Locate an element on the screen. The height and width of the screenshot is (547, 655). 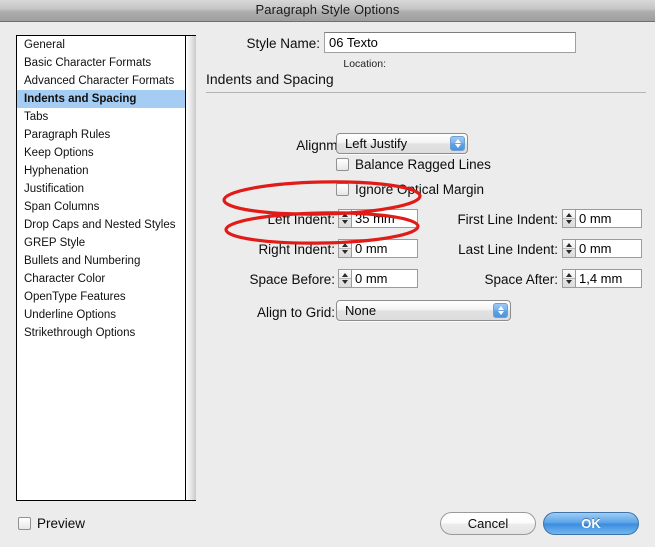
right-indent-label: Right Indent: is located at coordinates (296, 249).